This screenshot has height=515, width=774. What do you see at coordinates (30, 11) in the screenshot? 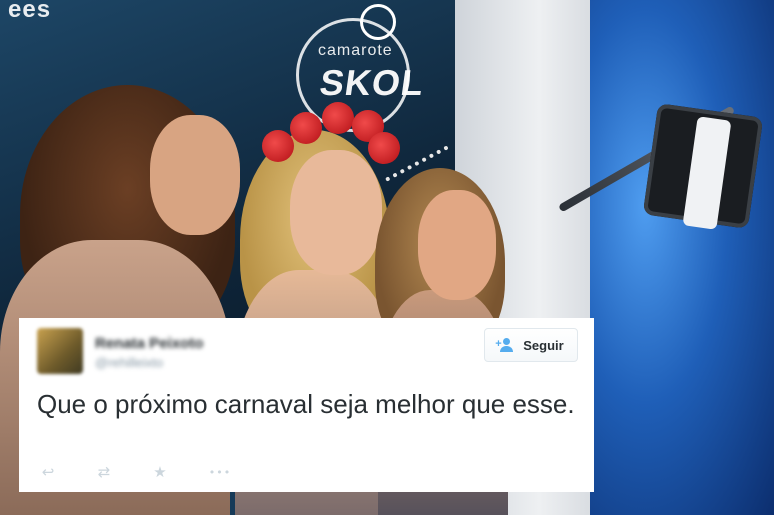
I see `brand-text-top: ees` at bounding box center [30, 11].